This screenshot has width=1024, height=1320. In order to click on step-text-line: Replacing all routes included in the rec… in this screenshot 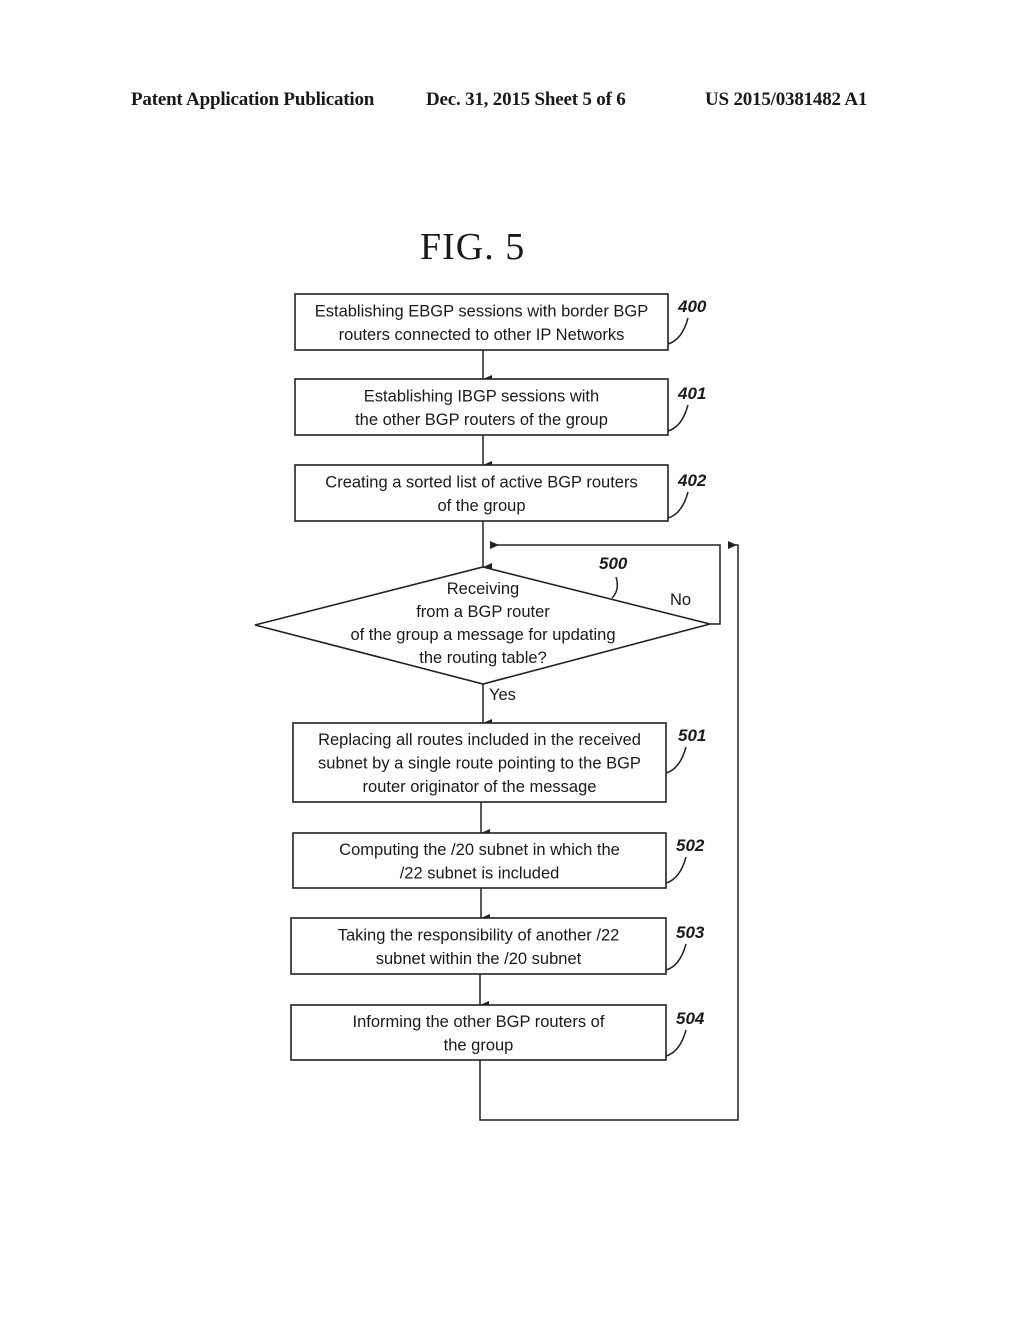, I will do `click(479, 740)`.